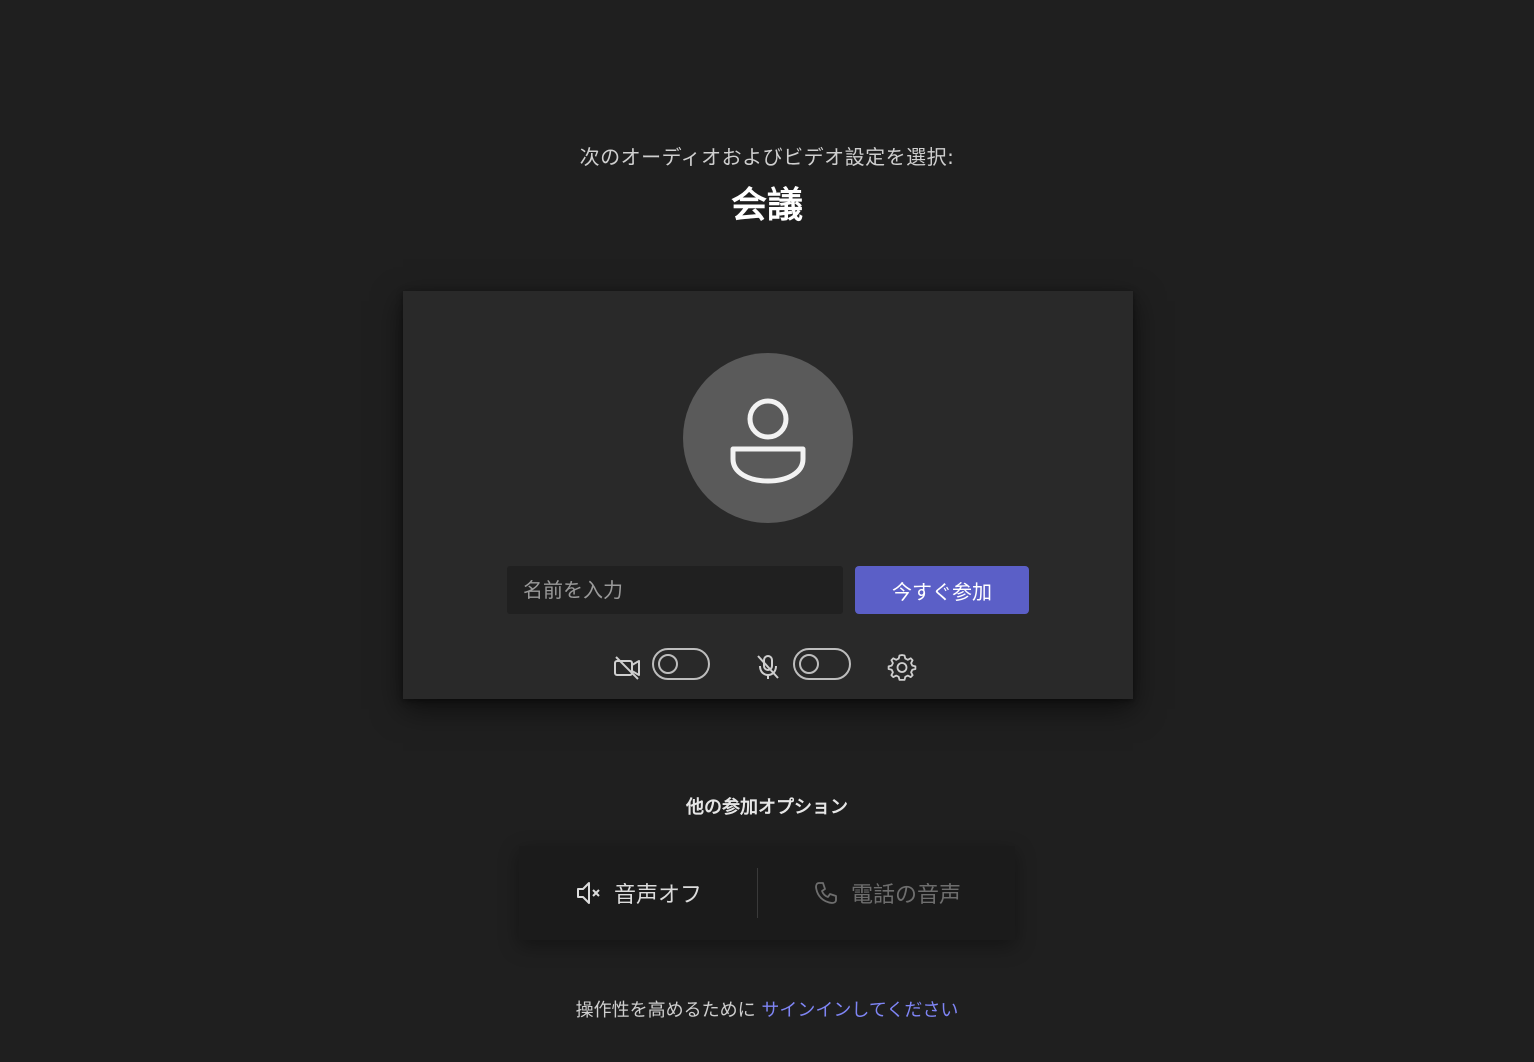  Describe the element at coordinates (809, 664) in the screenshot. I see `microphone-toggle-knob` at that location.